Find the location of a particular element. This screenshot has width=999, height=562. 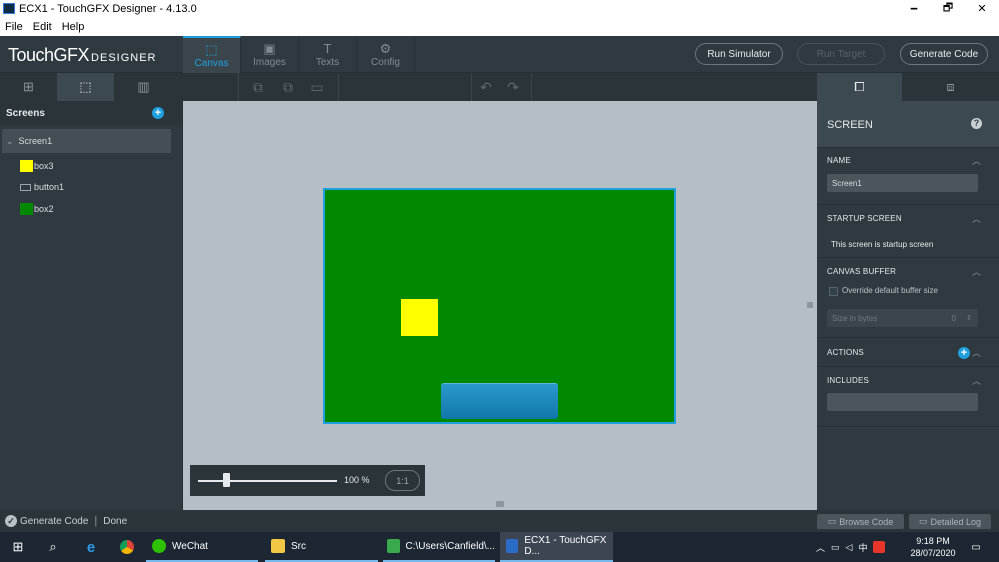

run-simulator-button: Run Simulator is located at coordinates (739, 54).